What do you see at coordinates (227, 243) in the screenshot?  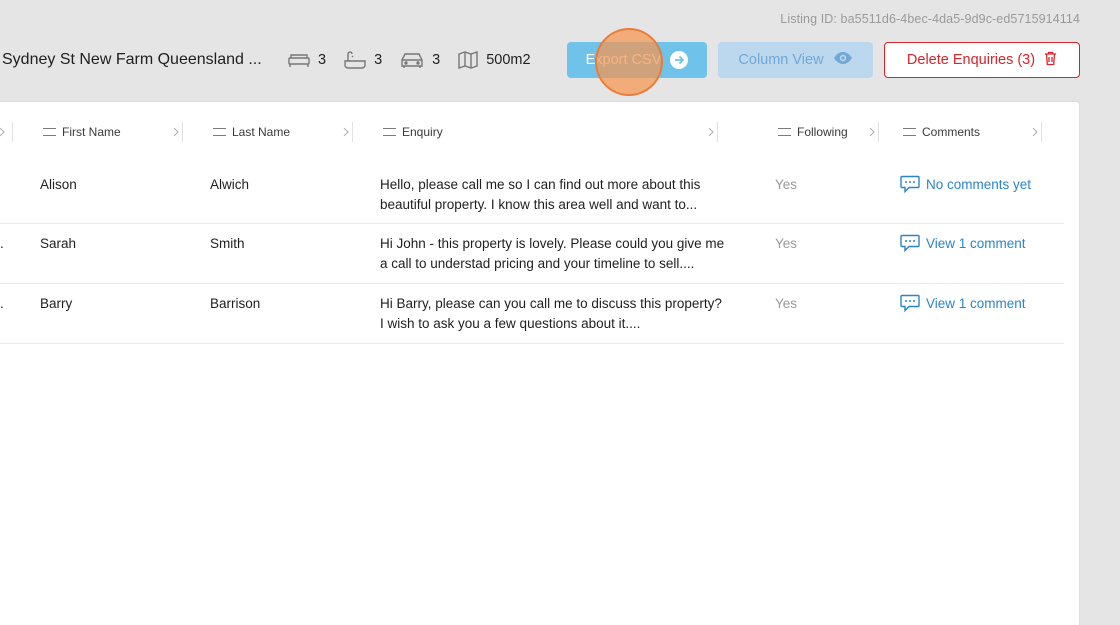 I see `last-name-cell: Smith` at bounding box center [227, 243].